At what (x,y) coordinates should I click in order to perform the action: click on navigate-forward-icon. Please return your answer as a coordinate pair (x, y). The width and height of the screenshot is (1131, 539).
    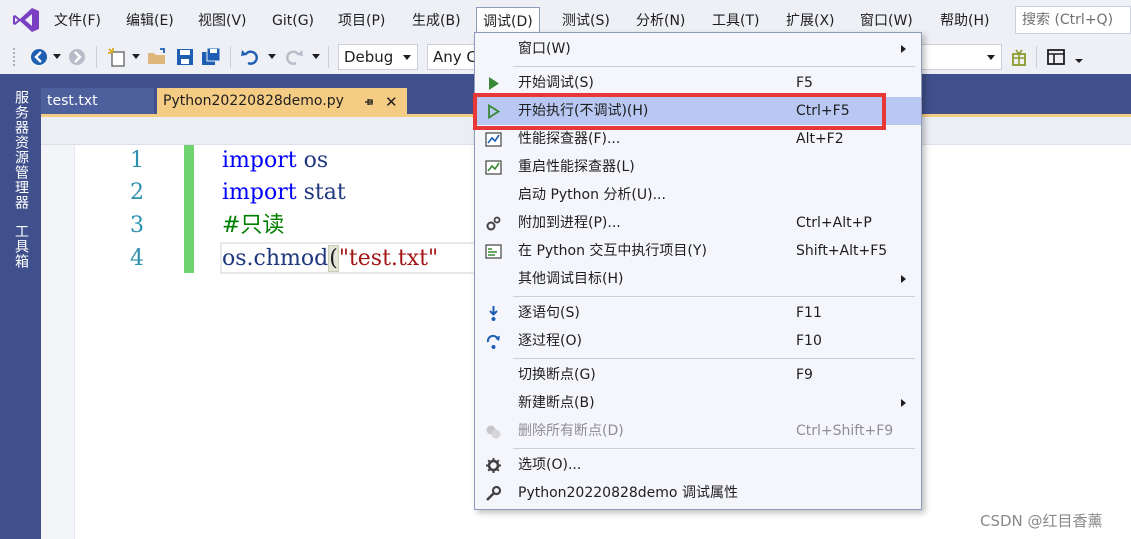
    Looking at the image, I should click on (77, 57).